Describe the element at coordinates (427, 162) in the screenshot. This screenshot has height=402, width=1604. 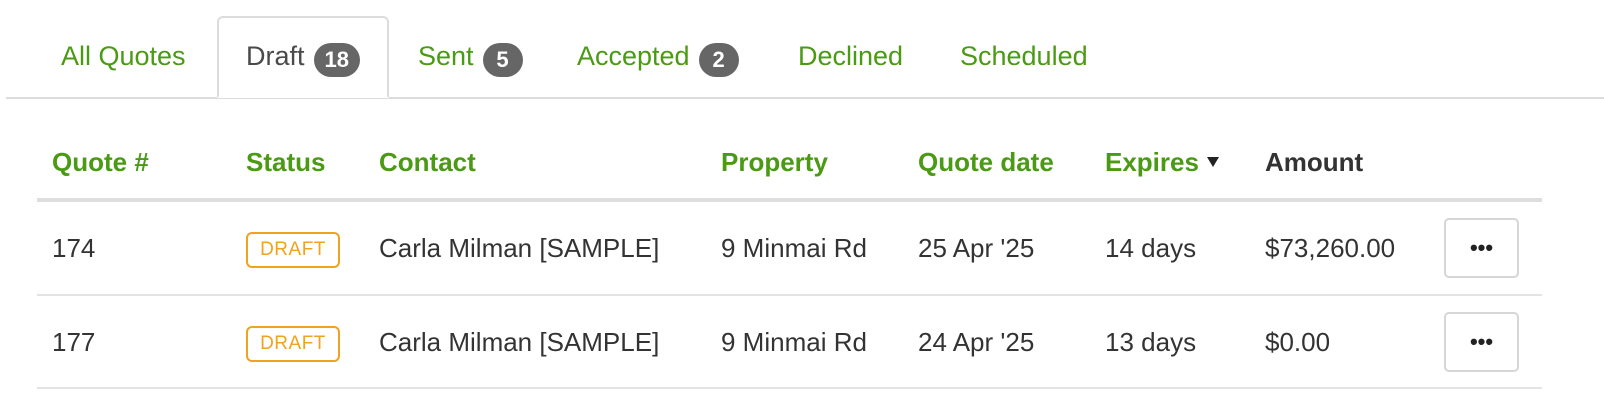
I see `column-header-contact: Contact` at that location.